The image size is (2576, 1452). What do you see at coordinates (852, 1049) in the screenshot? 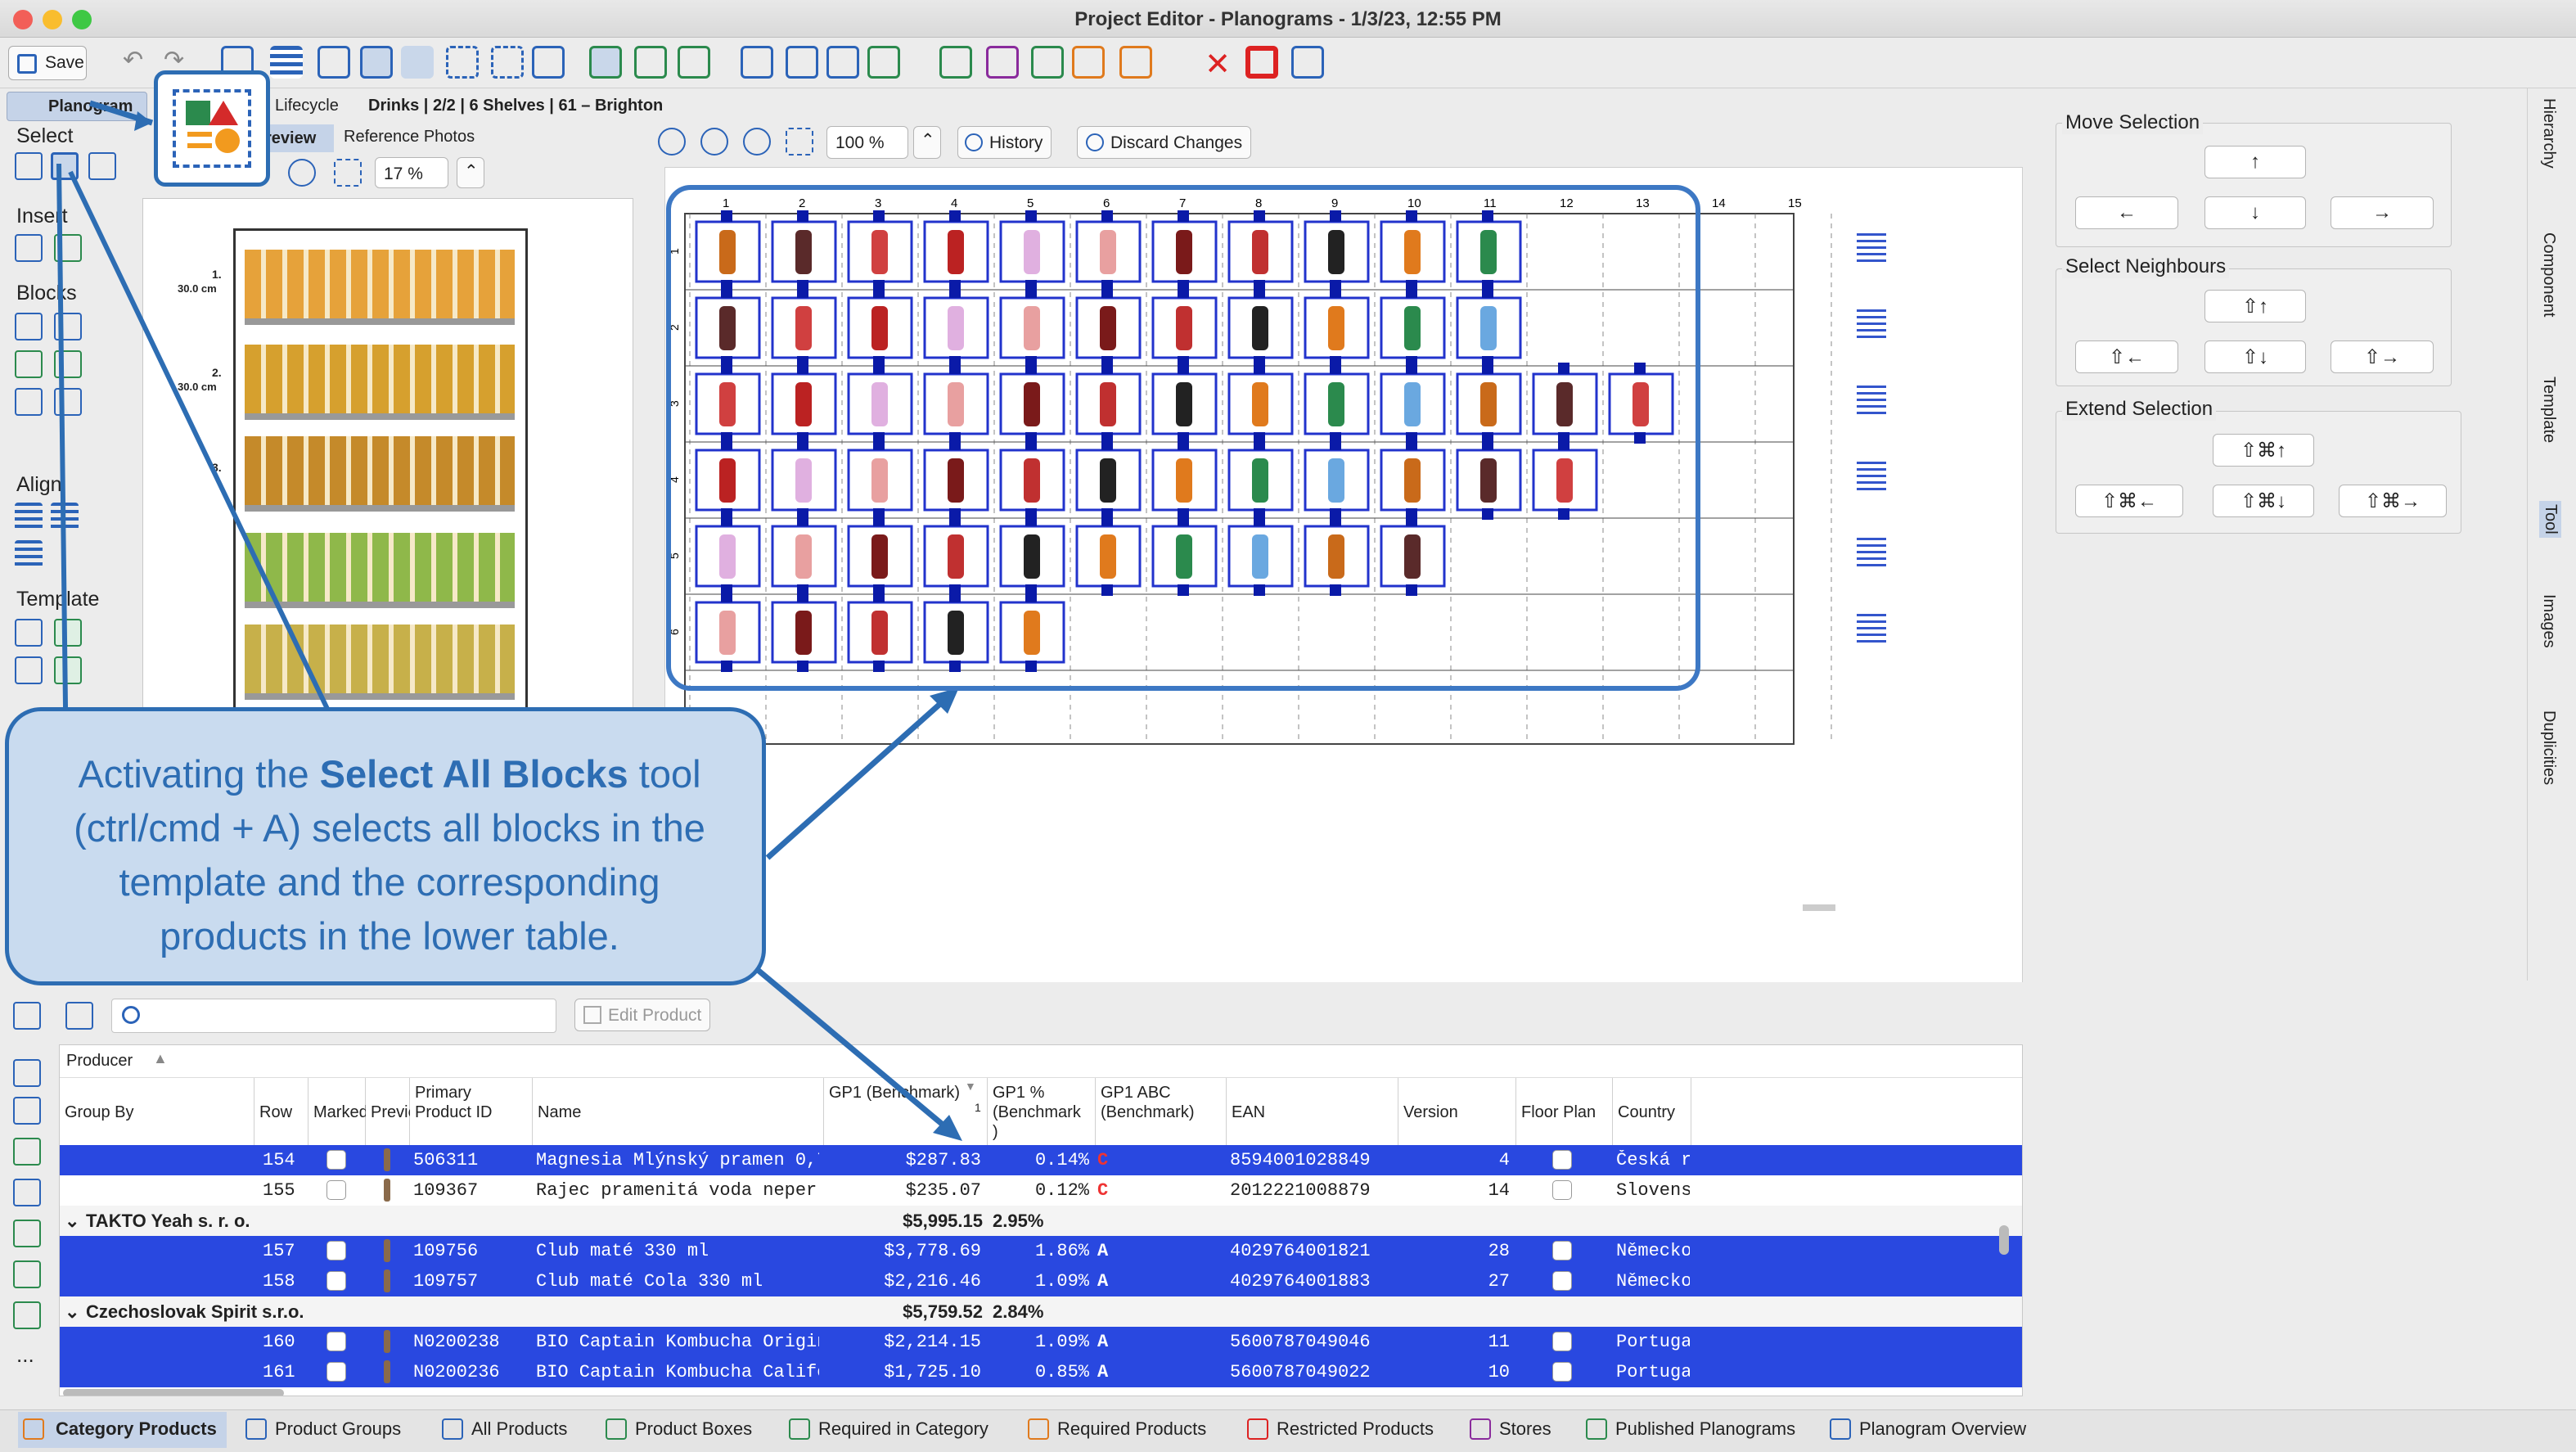
I see `arrow-to-table` at bounding box center [852, 1049].